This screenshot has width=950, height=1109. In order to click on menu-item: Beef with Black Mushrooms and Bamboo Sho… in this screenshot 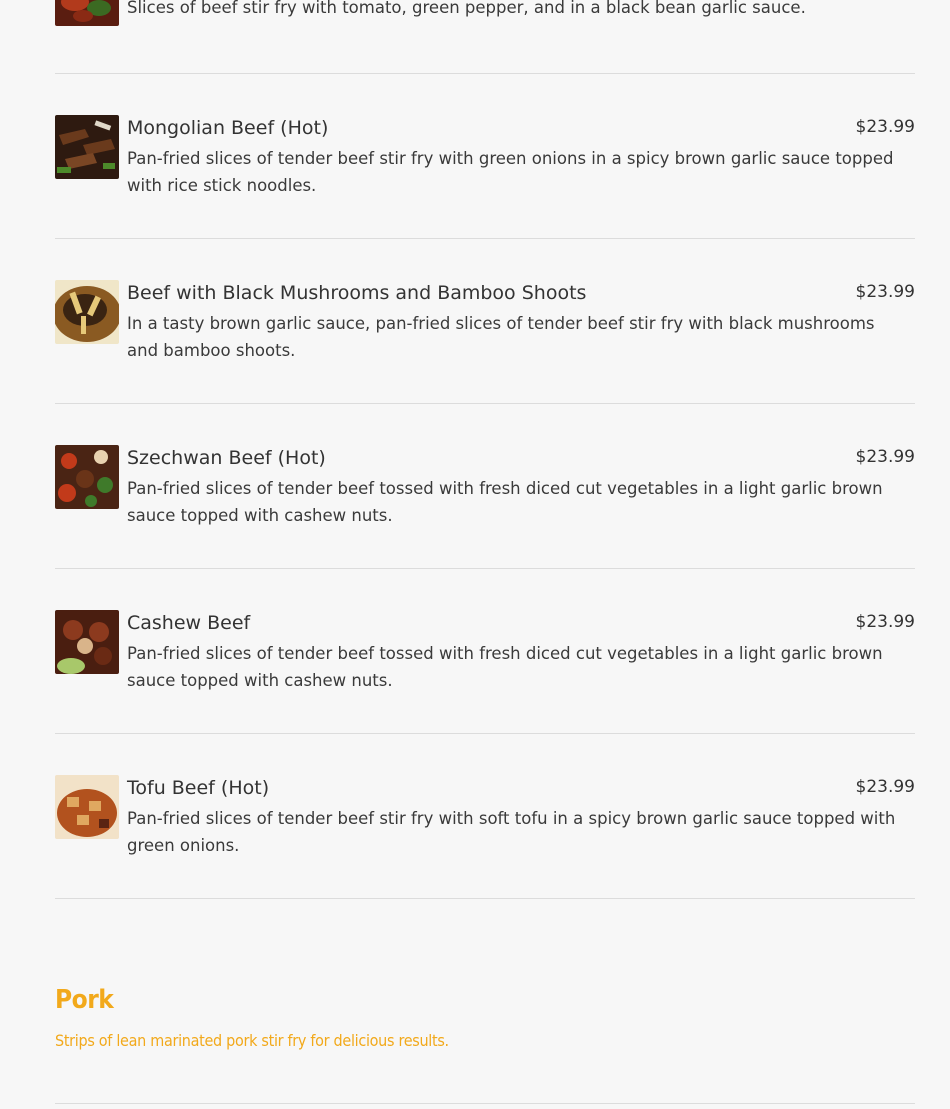, I will do `click(485, 321)`.